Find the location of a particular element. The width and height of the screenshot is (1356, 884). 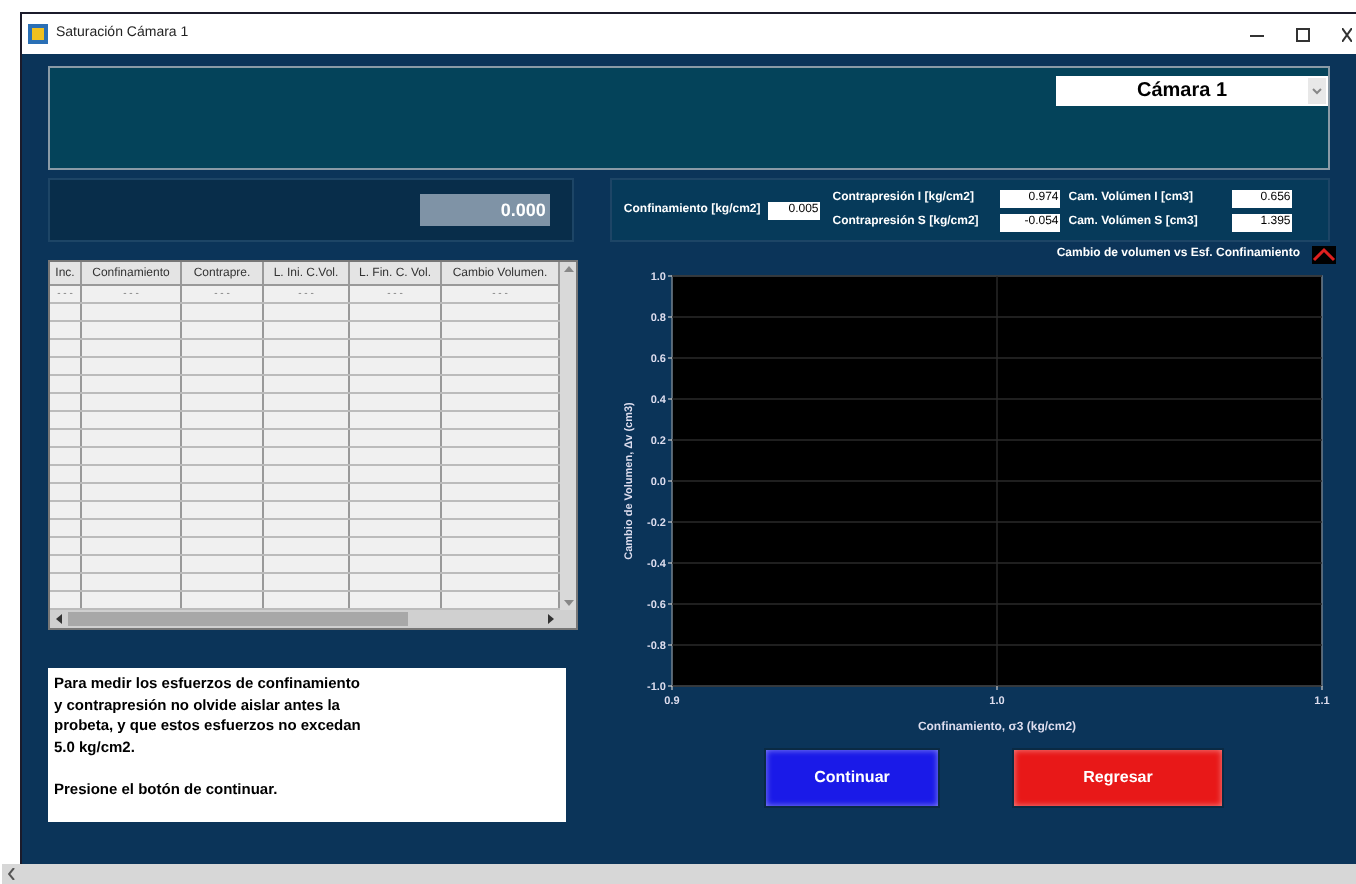

maximize-icon is located at coordinates (1303, 34).